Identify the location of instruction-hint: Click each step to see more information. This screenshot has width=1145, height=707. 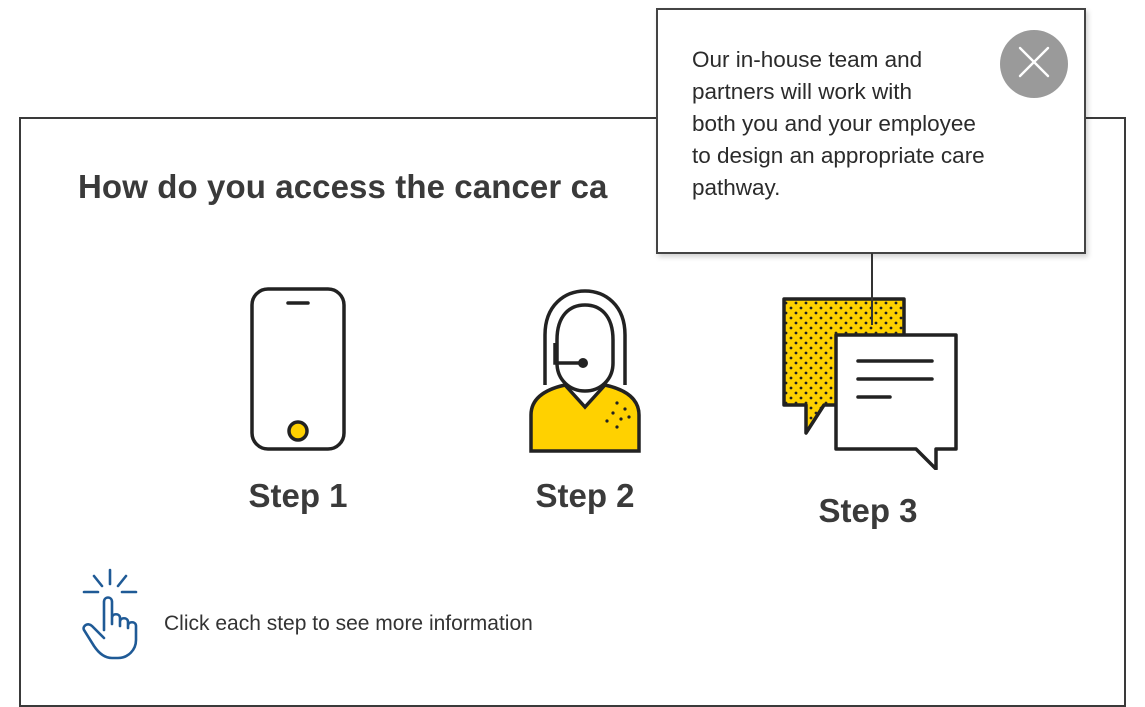
(303, 616).